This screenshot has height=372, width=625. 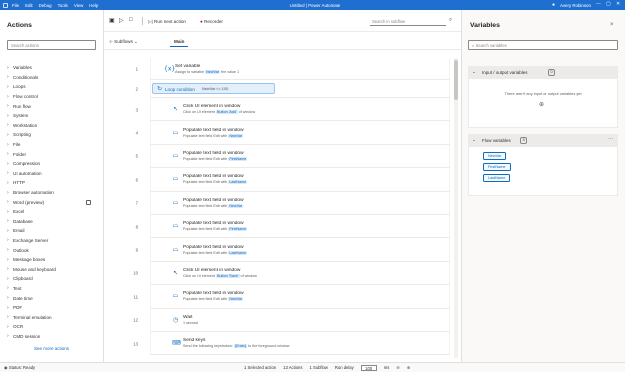 What do you see at coordinates (497, 167) in the screenshot?
I see `flow-variable-chip: FirstName` at bounding box center [497, 167].